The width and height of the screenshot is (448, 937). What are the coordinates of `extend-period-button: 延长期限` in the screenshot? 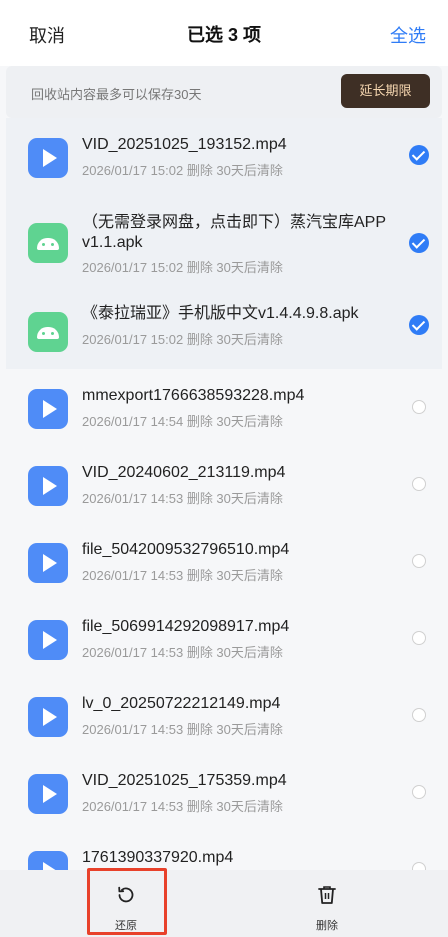 It's located at (385, 91).